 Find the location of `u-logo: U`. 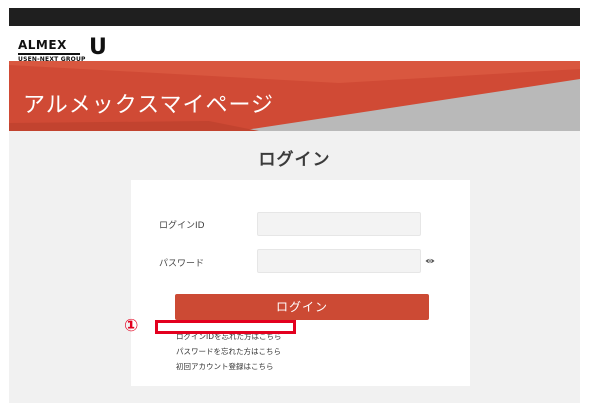

u-logo: U is located at coordinates (98, 47).